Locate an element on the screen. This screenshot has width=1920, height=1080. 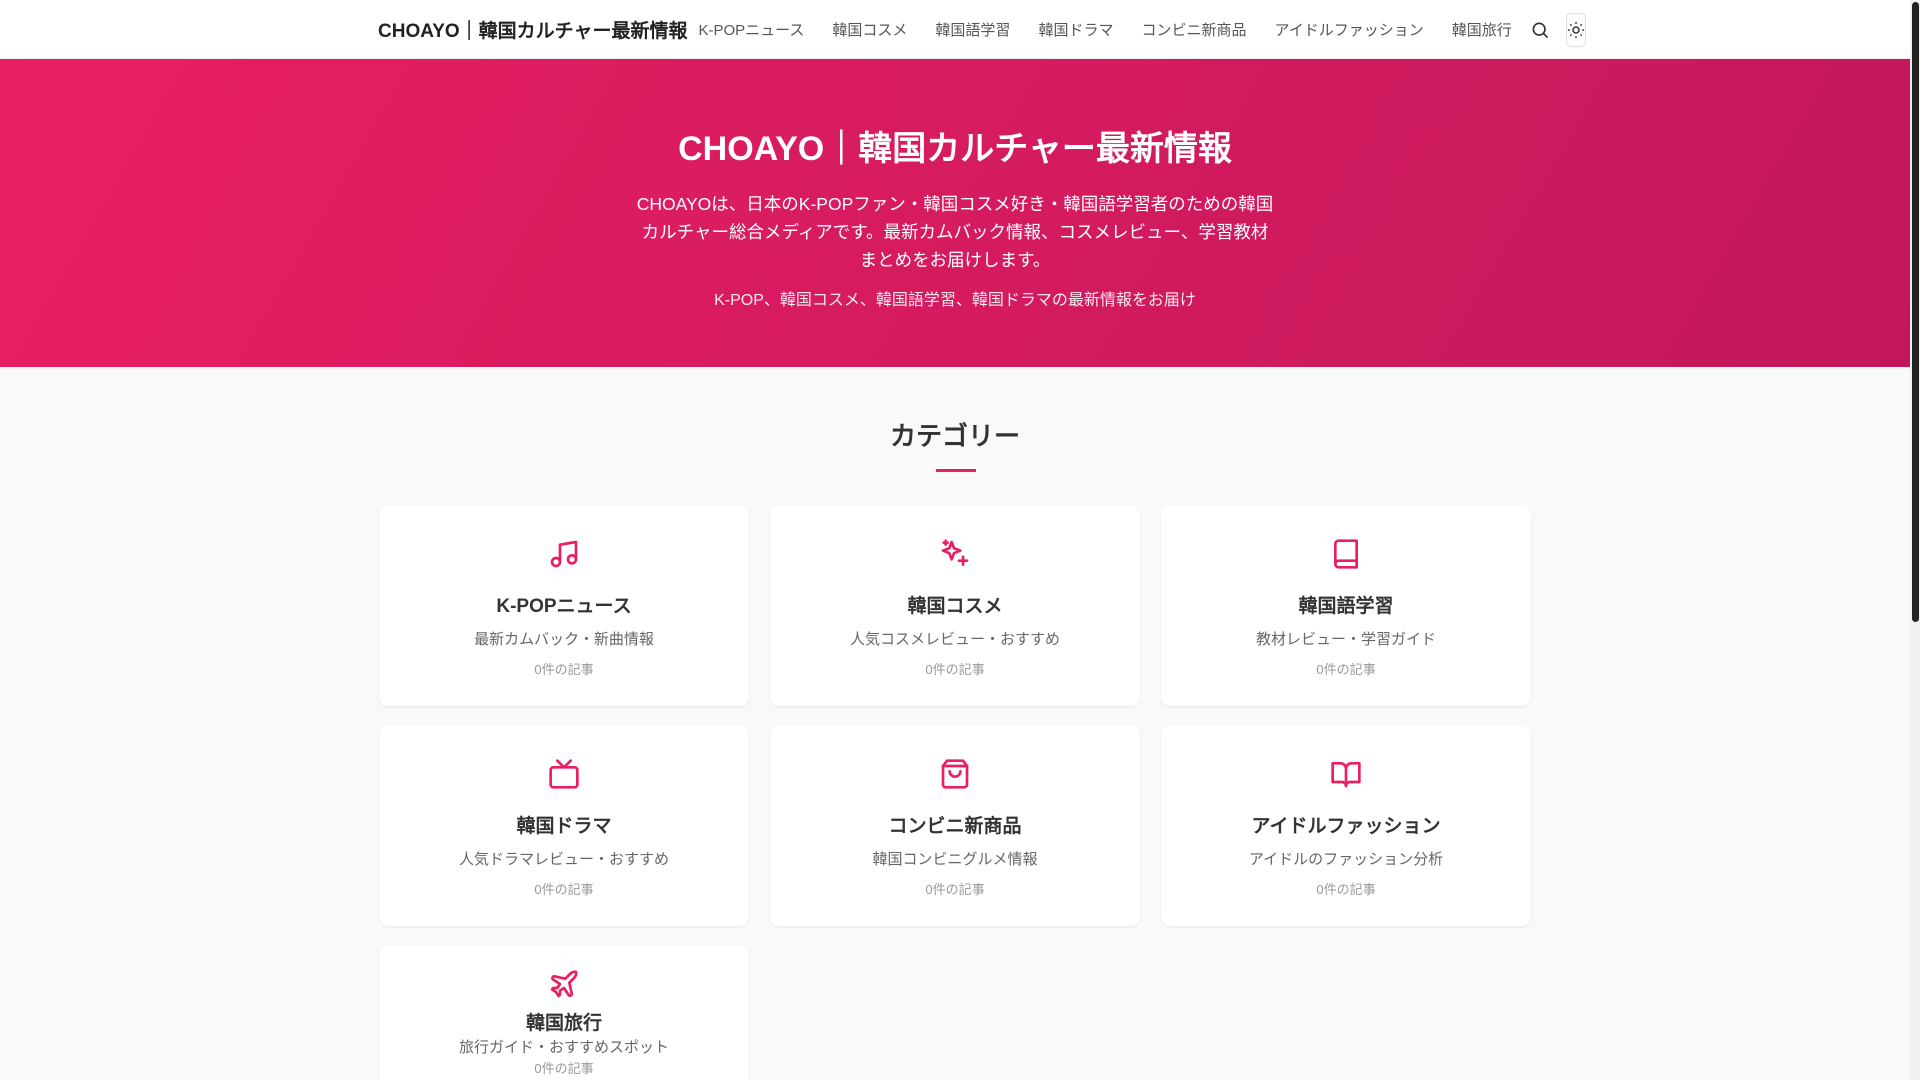
category-description: 韓国コンビニグルメ情報 is located at coordinates (955, 859).